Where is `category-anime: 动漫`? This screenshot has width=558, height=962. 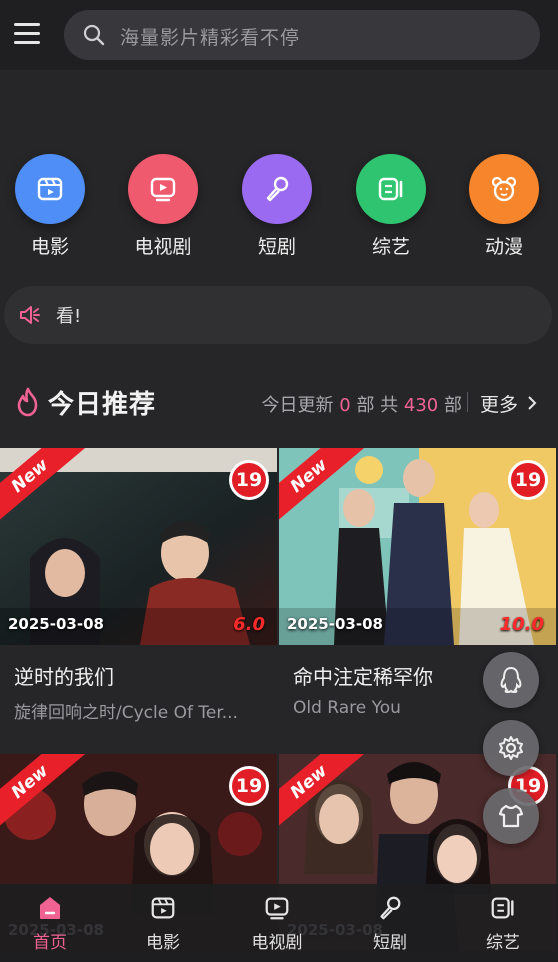
category-anime: 动漫 is located at coordinates (504, 204).